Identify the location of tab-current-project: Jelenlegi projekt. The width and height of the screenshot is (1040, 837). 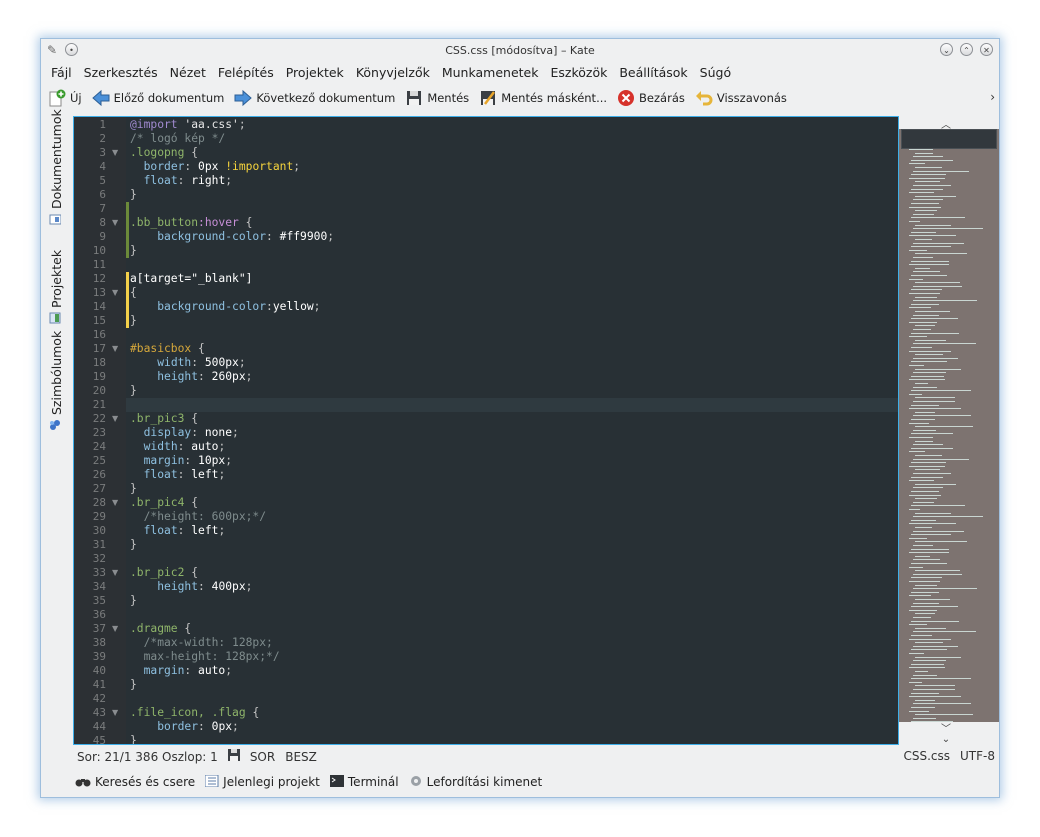
(262, 782).